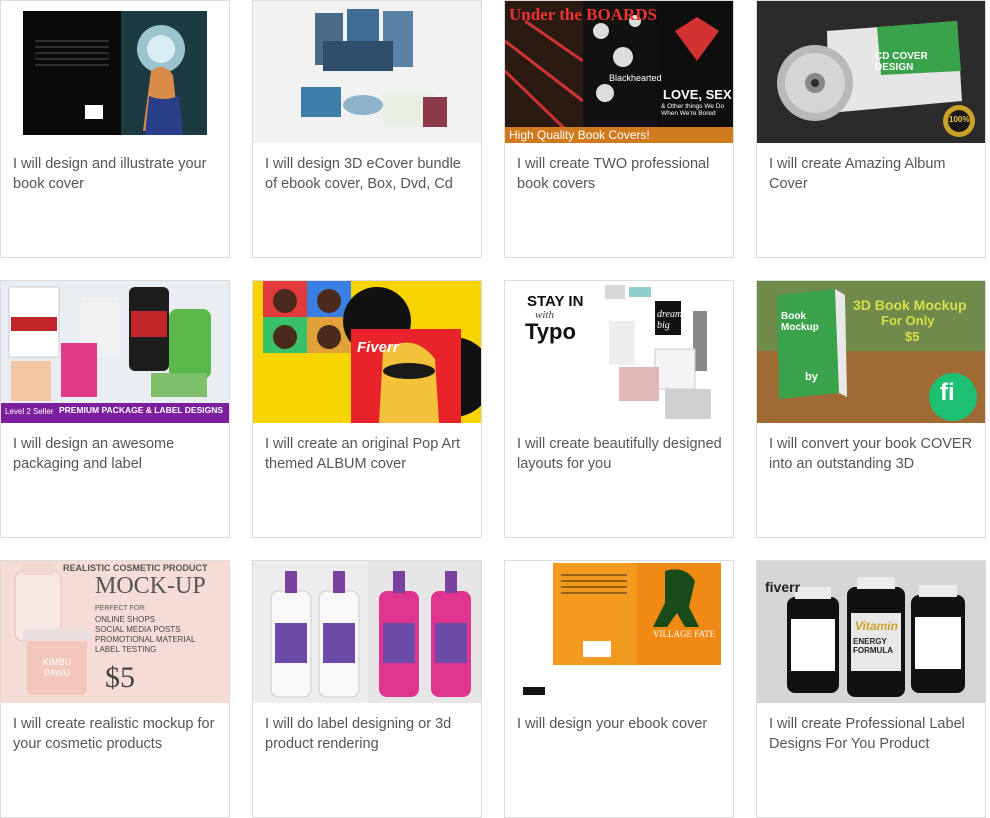  Describe the element at coordinates (959, 119) in the screenshot. I see `guarantee-badge: 100%` at that location.